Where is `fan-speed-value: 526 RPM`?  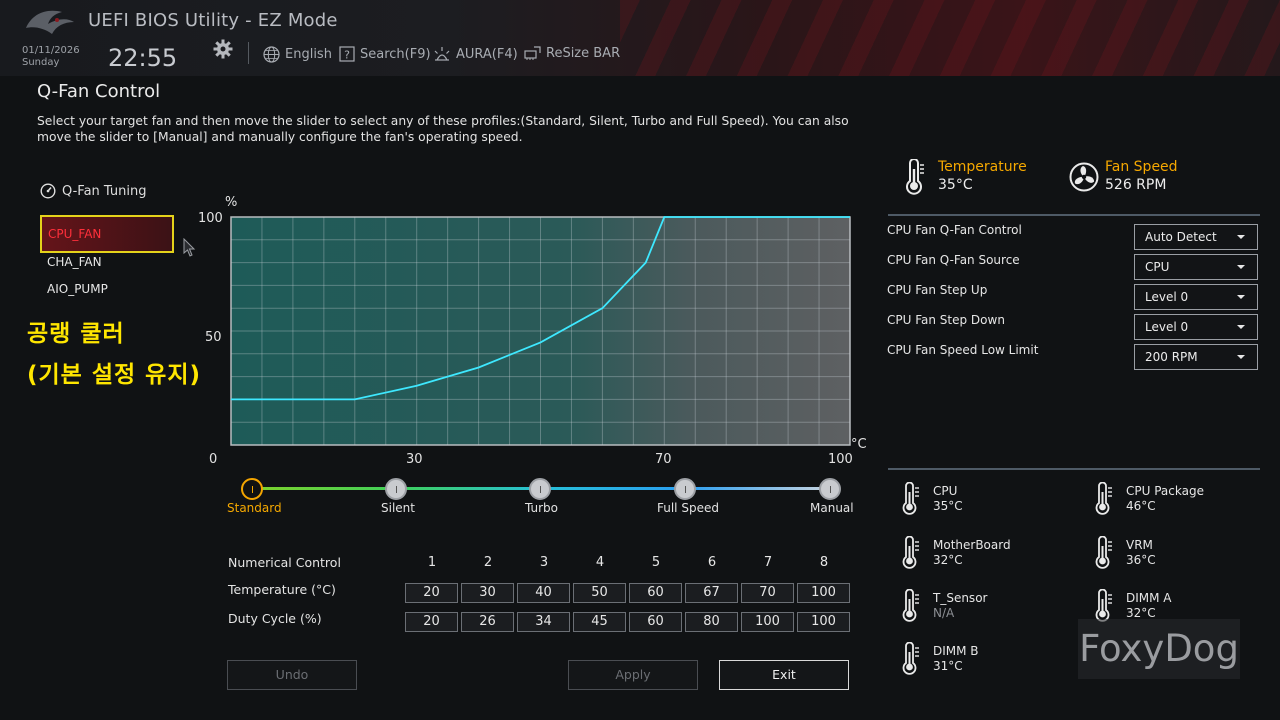
fan-speed-value: 526 RPM is located at coordinates (1136, 185).